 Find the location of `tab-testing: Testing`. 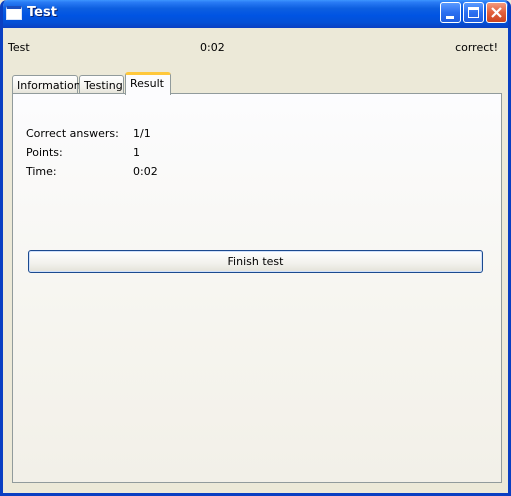

tab-testing: Testing is located at coordinates (101, 84).